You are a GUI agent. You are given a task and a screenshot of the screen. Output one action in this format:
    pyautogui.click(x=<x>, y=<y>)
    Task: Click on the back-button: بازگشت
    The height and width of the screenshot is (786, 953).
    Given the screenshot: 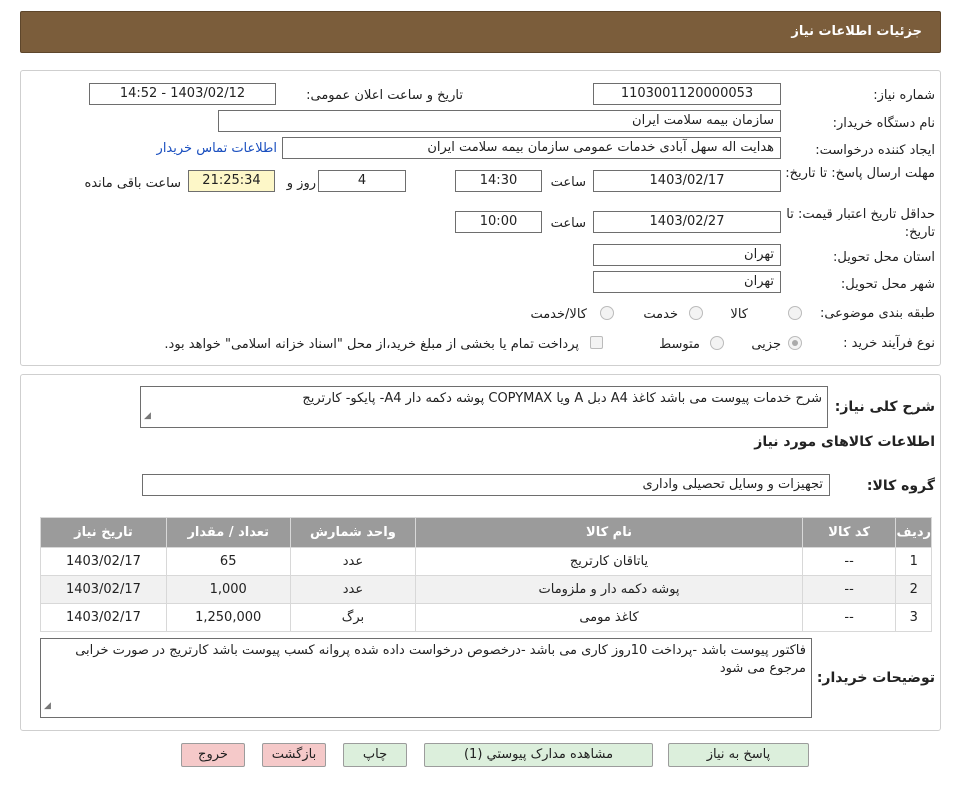 What is the action you would take?
    pyautogui.click(x=294, y=755)
    